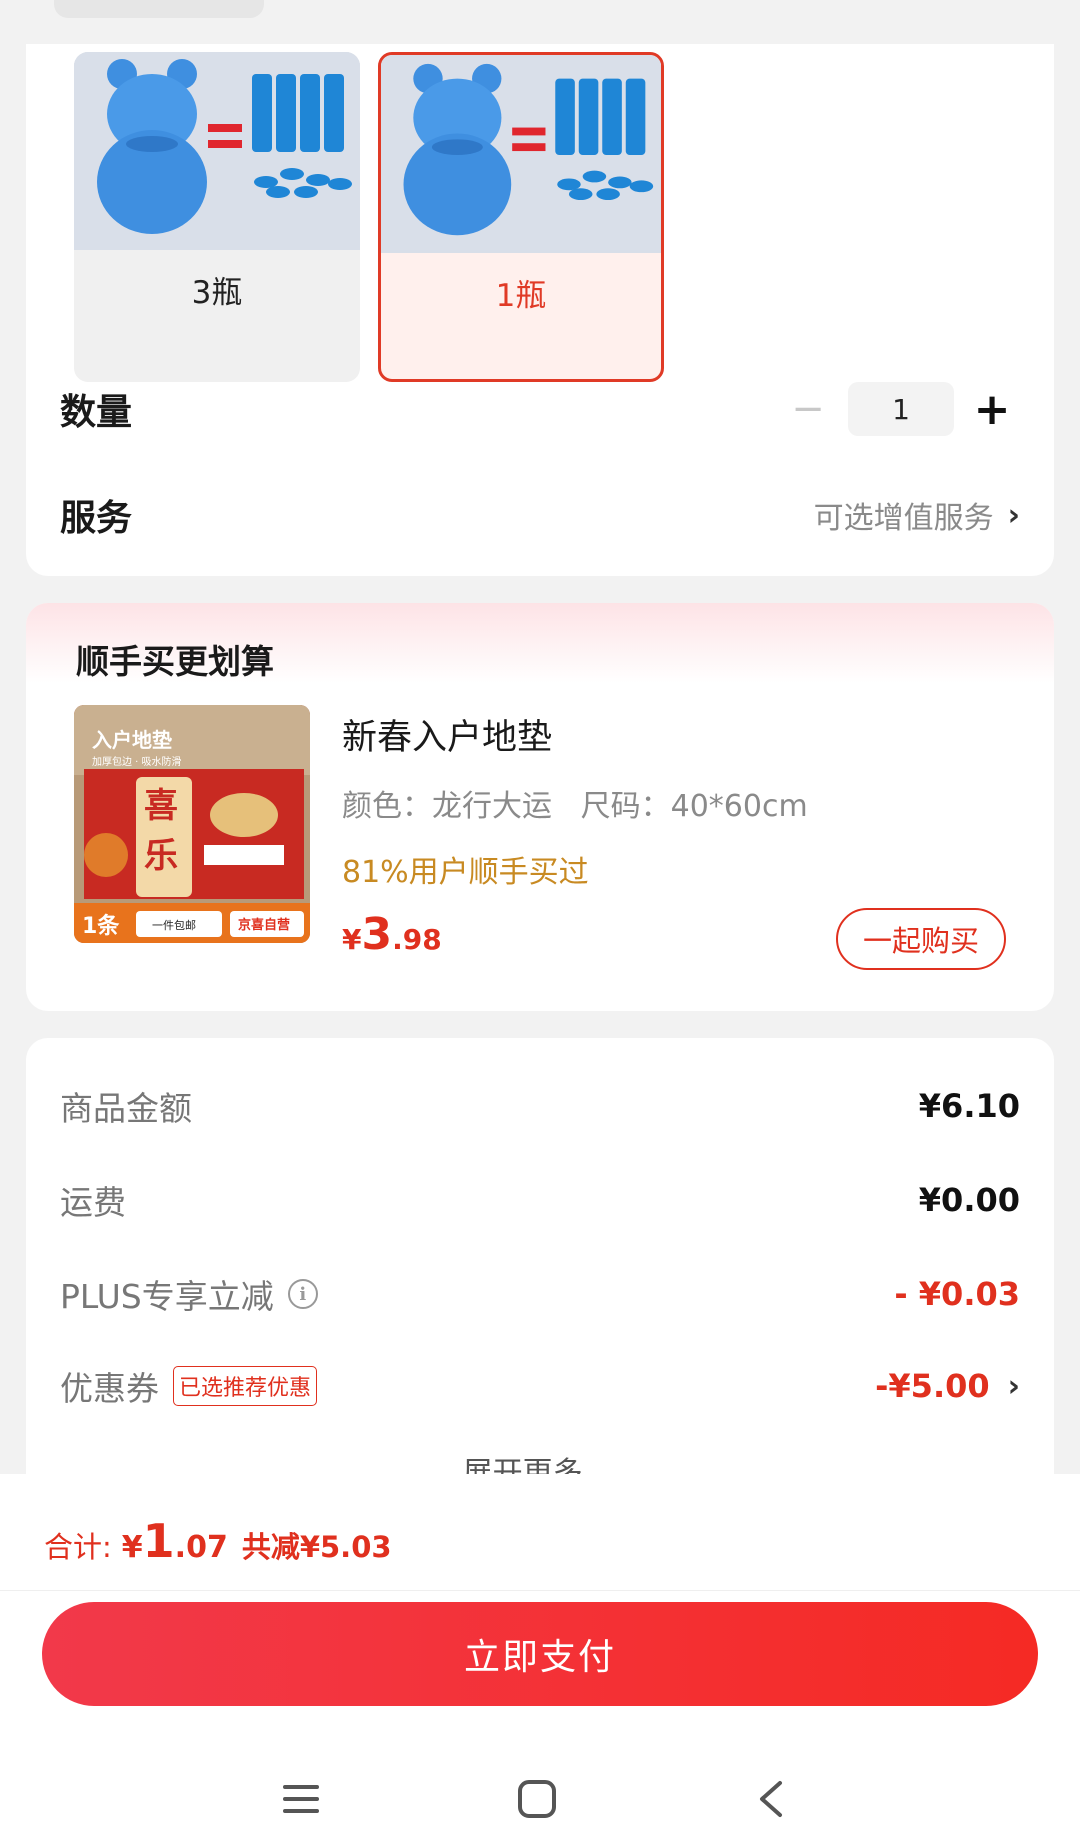 The width and height of the screenshot is (1080, 1843). What do you see at coordinates (78, 1547) in the screenshot?
I see `total-label: 合计:` at bounding box center [78, 1547].